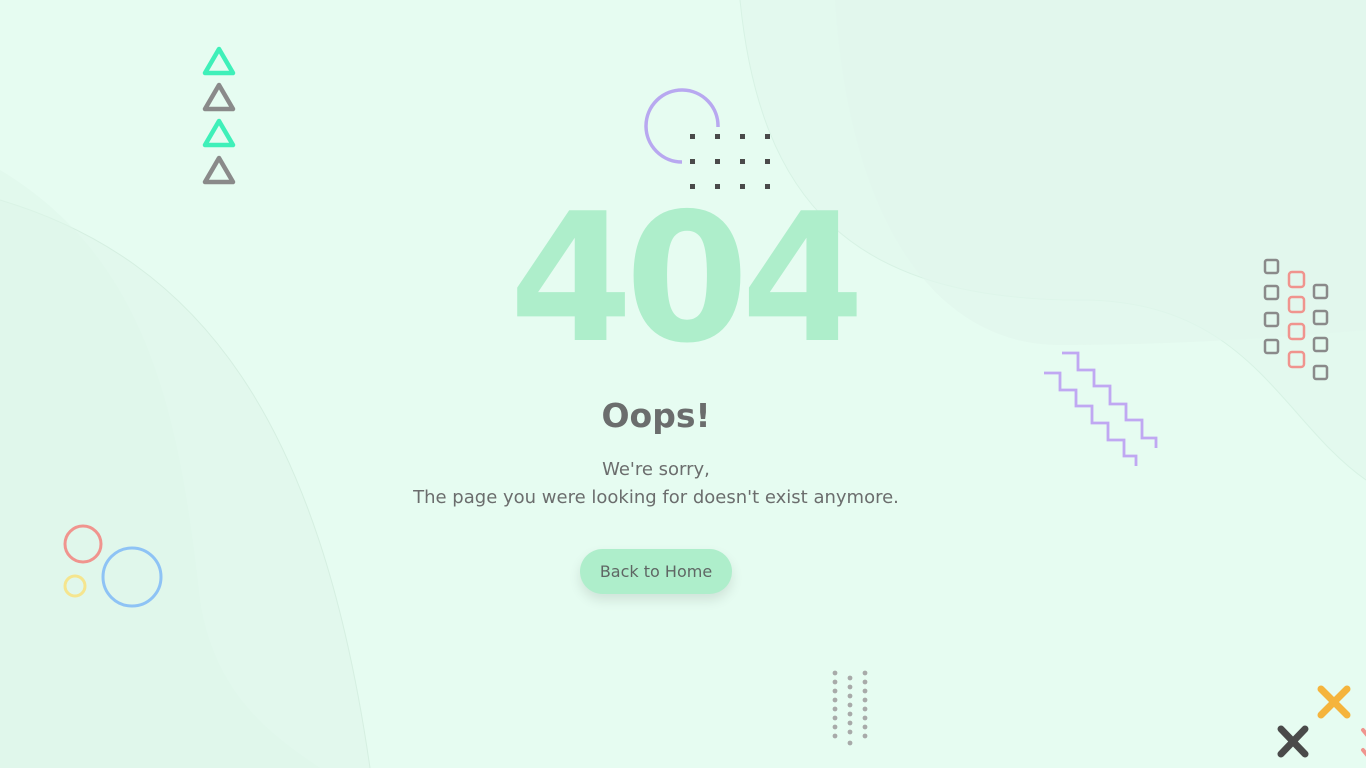 This screenshot has height=768, width=1366. Describe the element at coordinates (1334, 702) in the screenshot. I see `orange-cross-icon` at that location.